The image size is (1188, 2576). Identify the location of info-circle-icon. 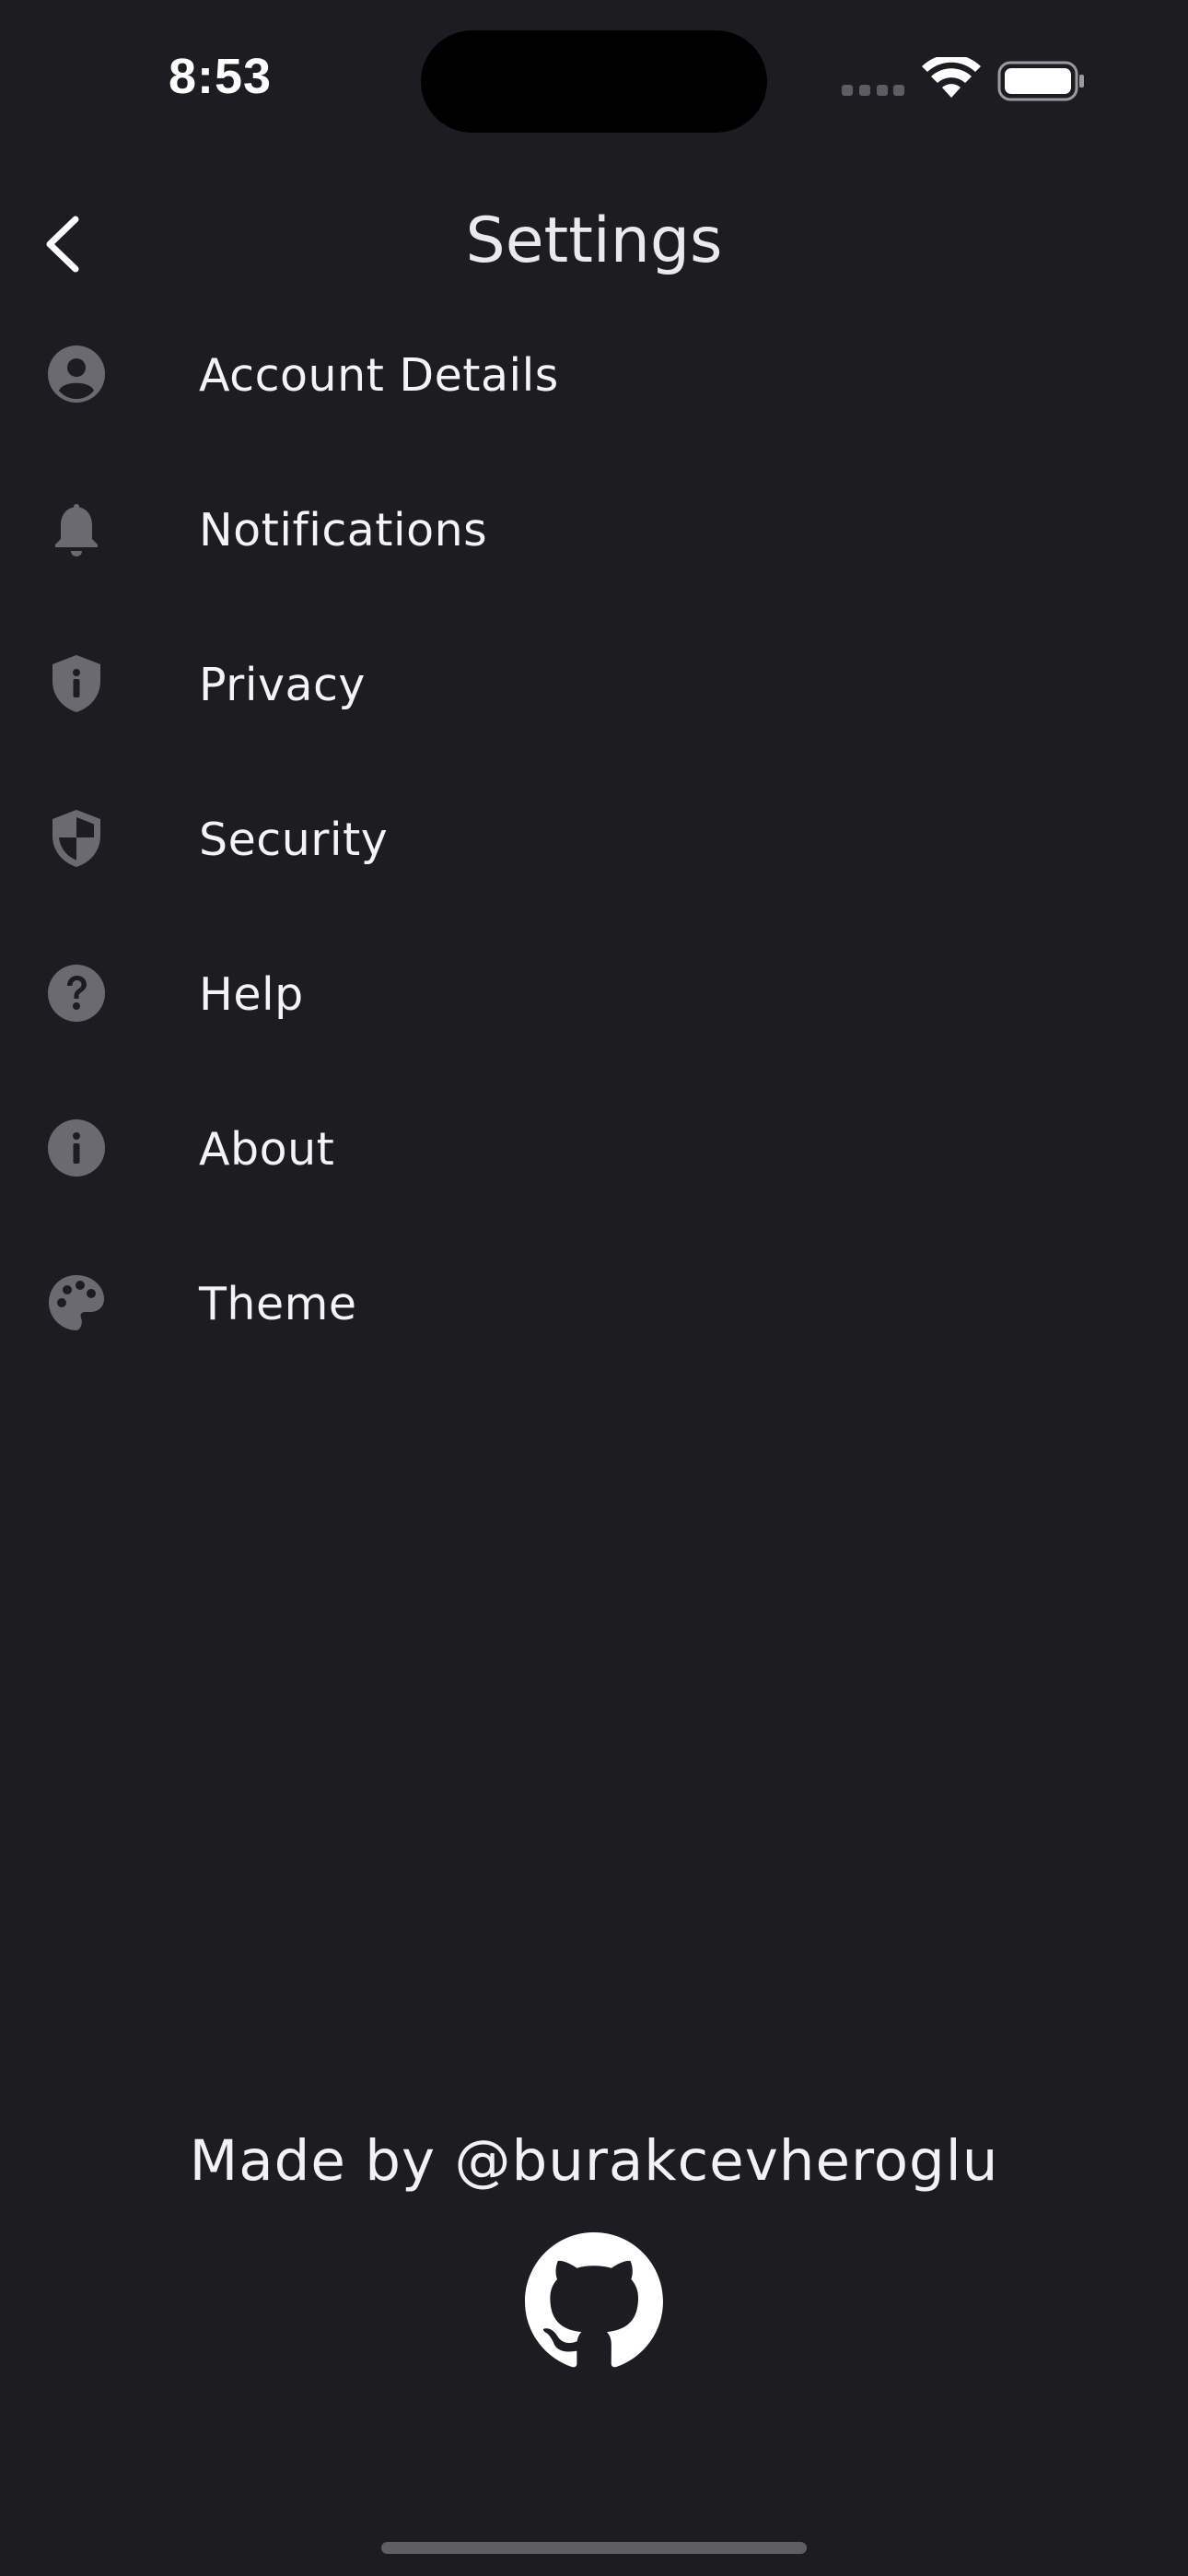
(76, 1148).